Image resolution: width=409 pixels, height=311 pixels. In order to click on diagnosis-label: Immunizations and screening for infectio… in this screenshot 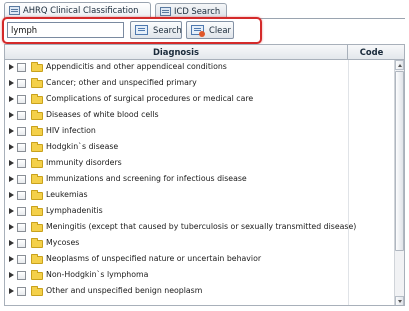, I will do `click(146, 178)`.